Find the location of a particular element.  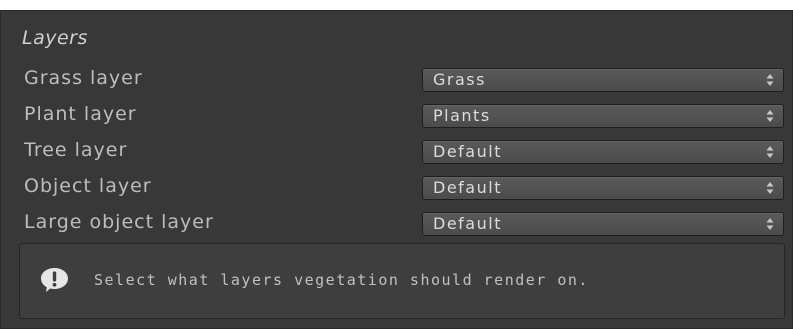

large-object-layer-value: Default is located at coordinates (467, 223).